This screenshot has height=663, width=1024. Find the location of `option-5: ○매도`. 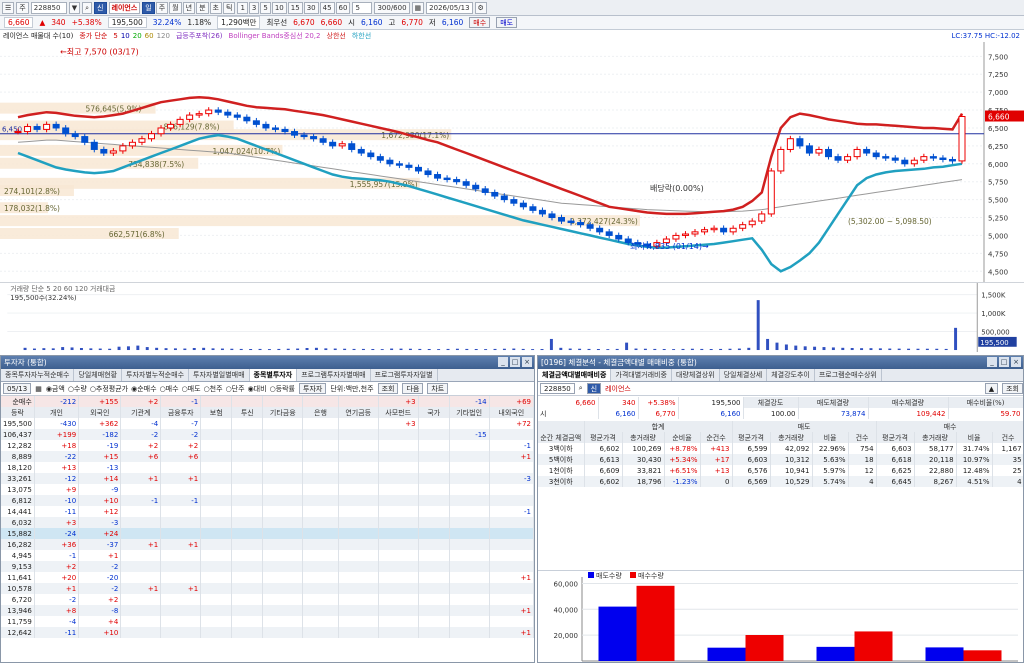

option-5: ○매도 is located at coordinates (191, 389).